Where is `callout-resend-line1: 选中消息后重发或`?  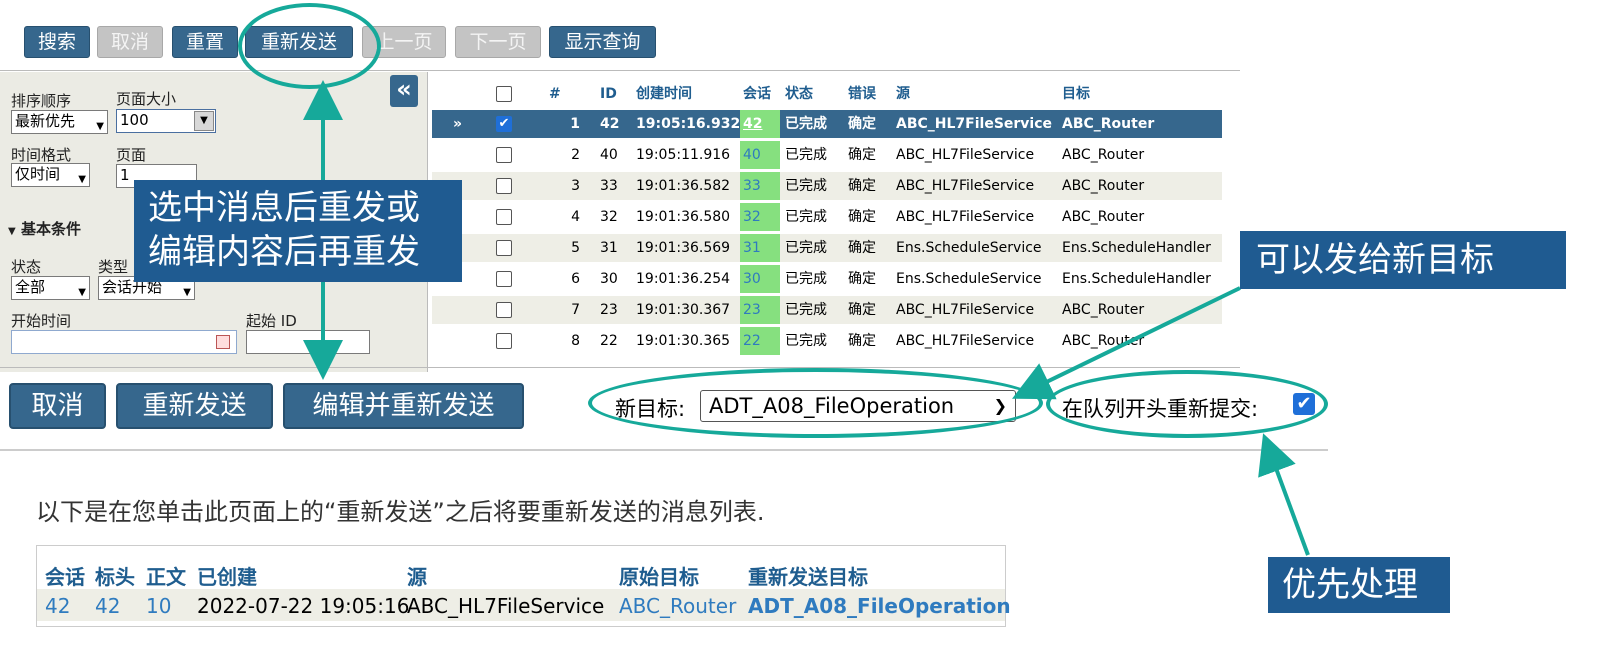
callout-resend-line1: 选中消息后重发或 is located at coordinates (284, 208).